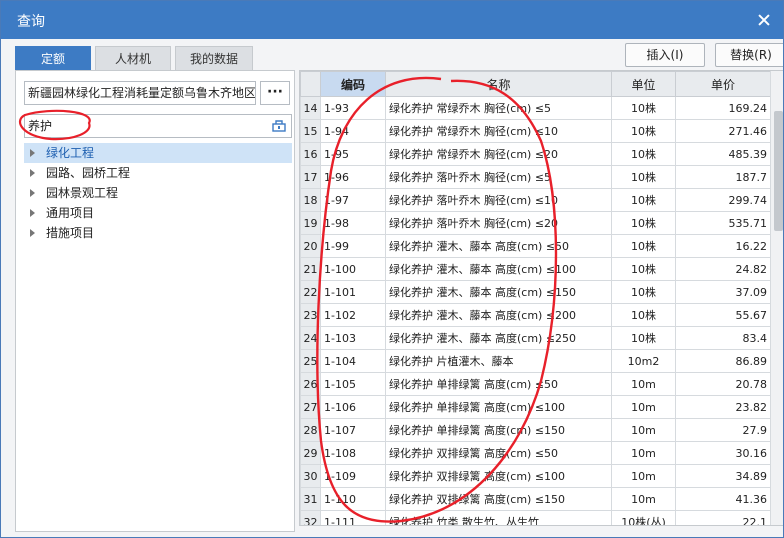 The image size is (784, 538). I want to click on name-cell: 绿化养护 双排绿篱 高度(cm) ≤150, so click(498, 499).